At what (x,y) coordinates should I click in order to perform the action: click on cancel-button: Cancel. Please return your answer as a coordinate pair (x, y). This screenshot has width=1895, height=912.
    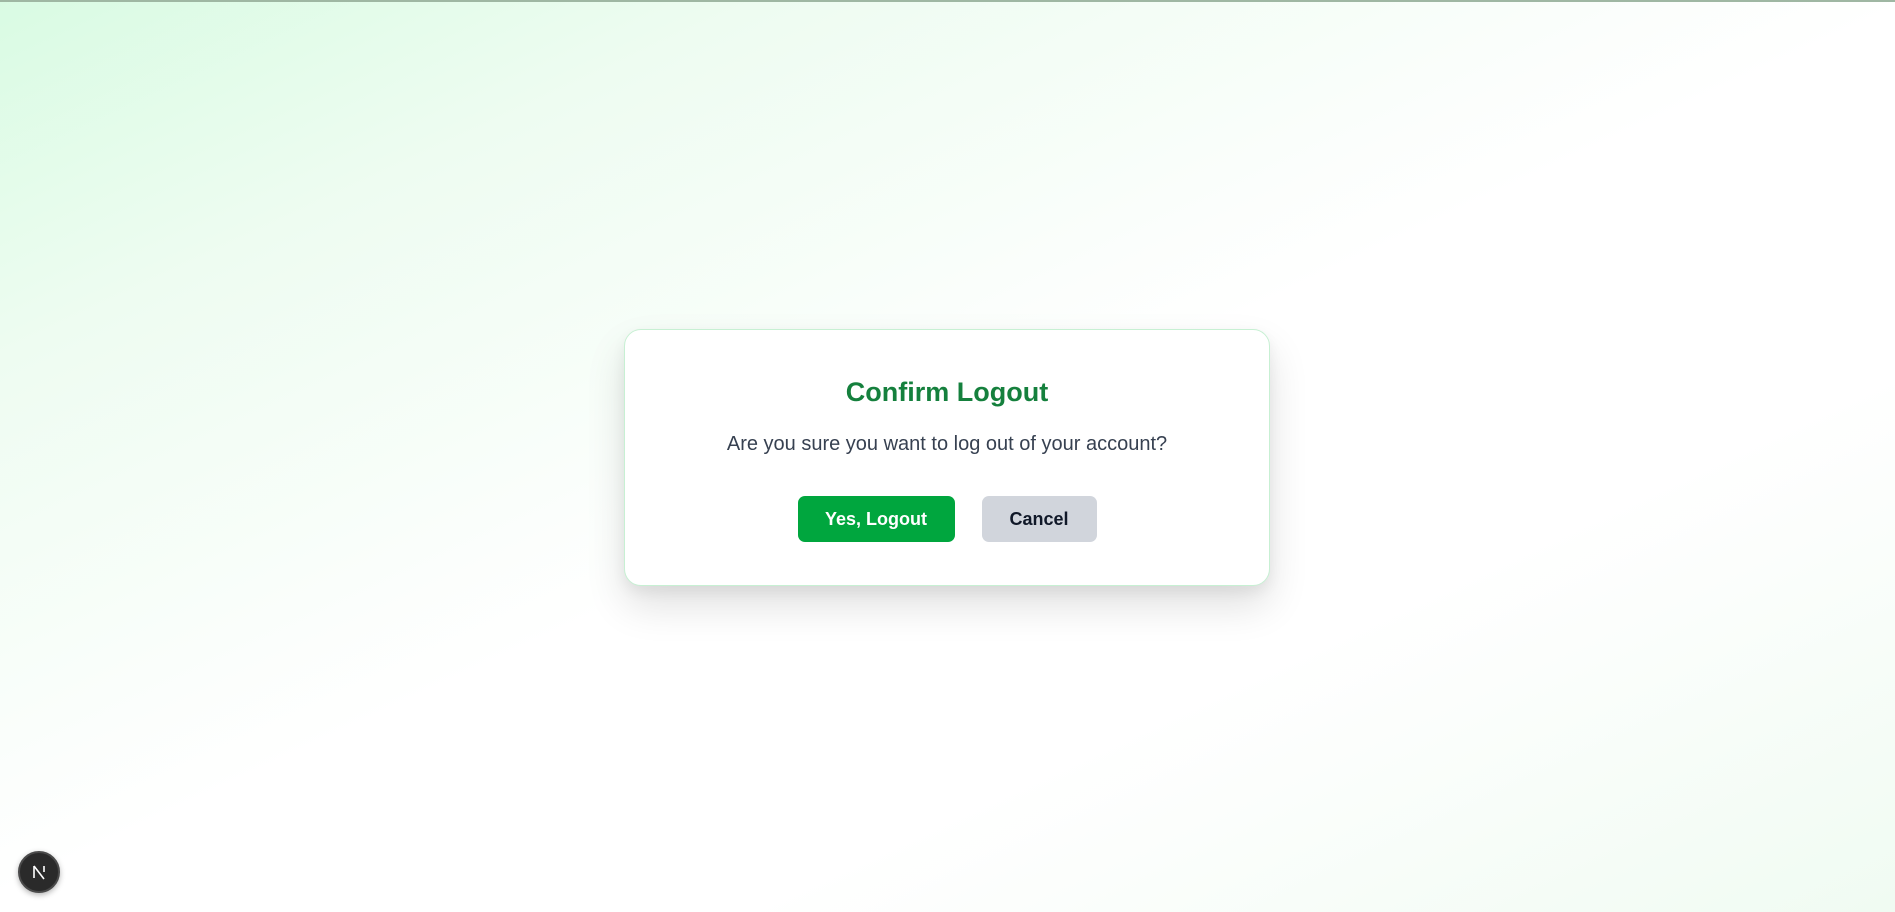
    Looking at the image, I should click on (1039, 519).